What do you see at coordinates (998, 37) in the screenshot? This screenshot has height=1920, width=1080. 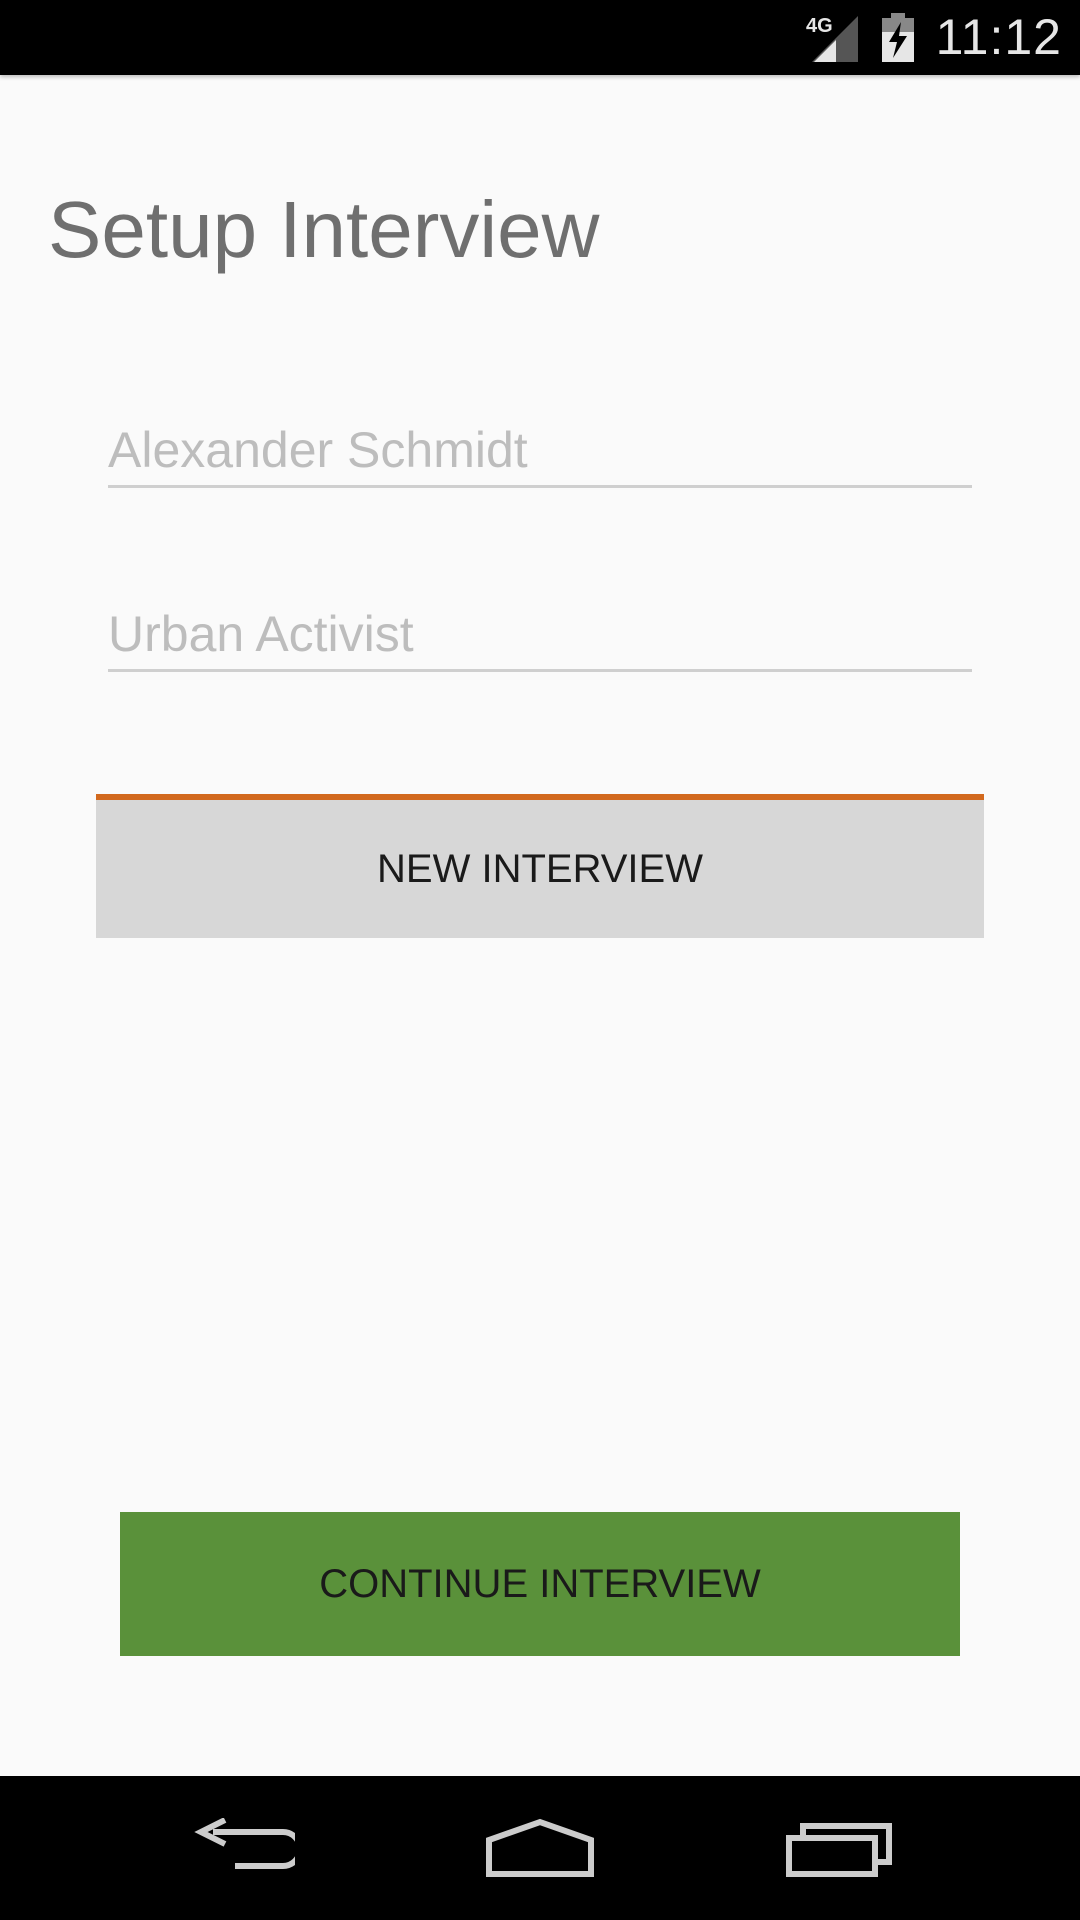 I see `clock: 11:12` at bounding box center [998, 37].